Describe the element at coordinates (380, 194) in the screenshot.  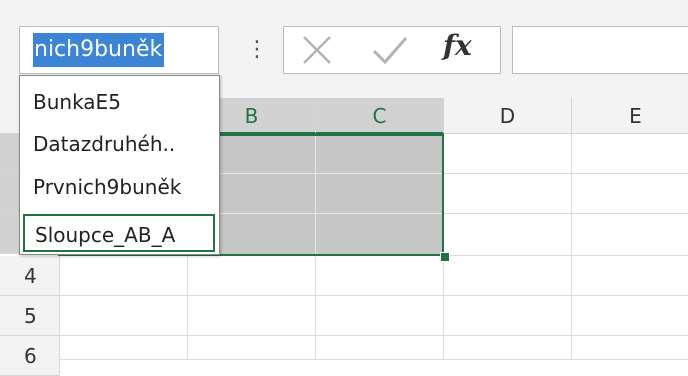
I see `cell-c2` at that location.